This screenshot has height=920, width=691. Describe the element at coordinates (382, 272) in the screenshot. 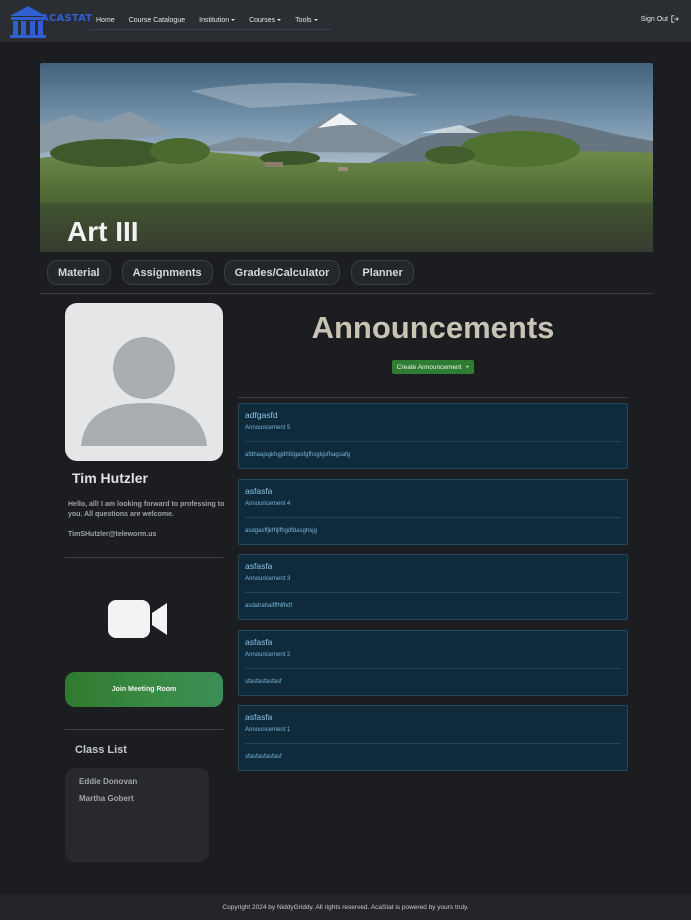

I see `tab-planner: Planner` at that location.